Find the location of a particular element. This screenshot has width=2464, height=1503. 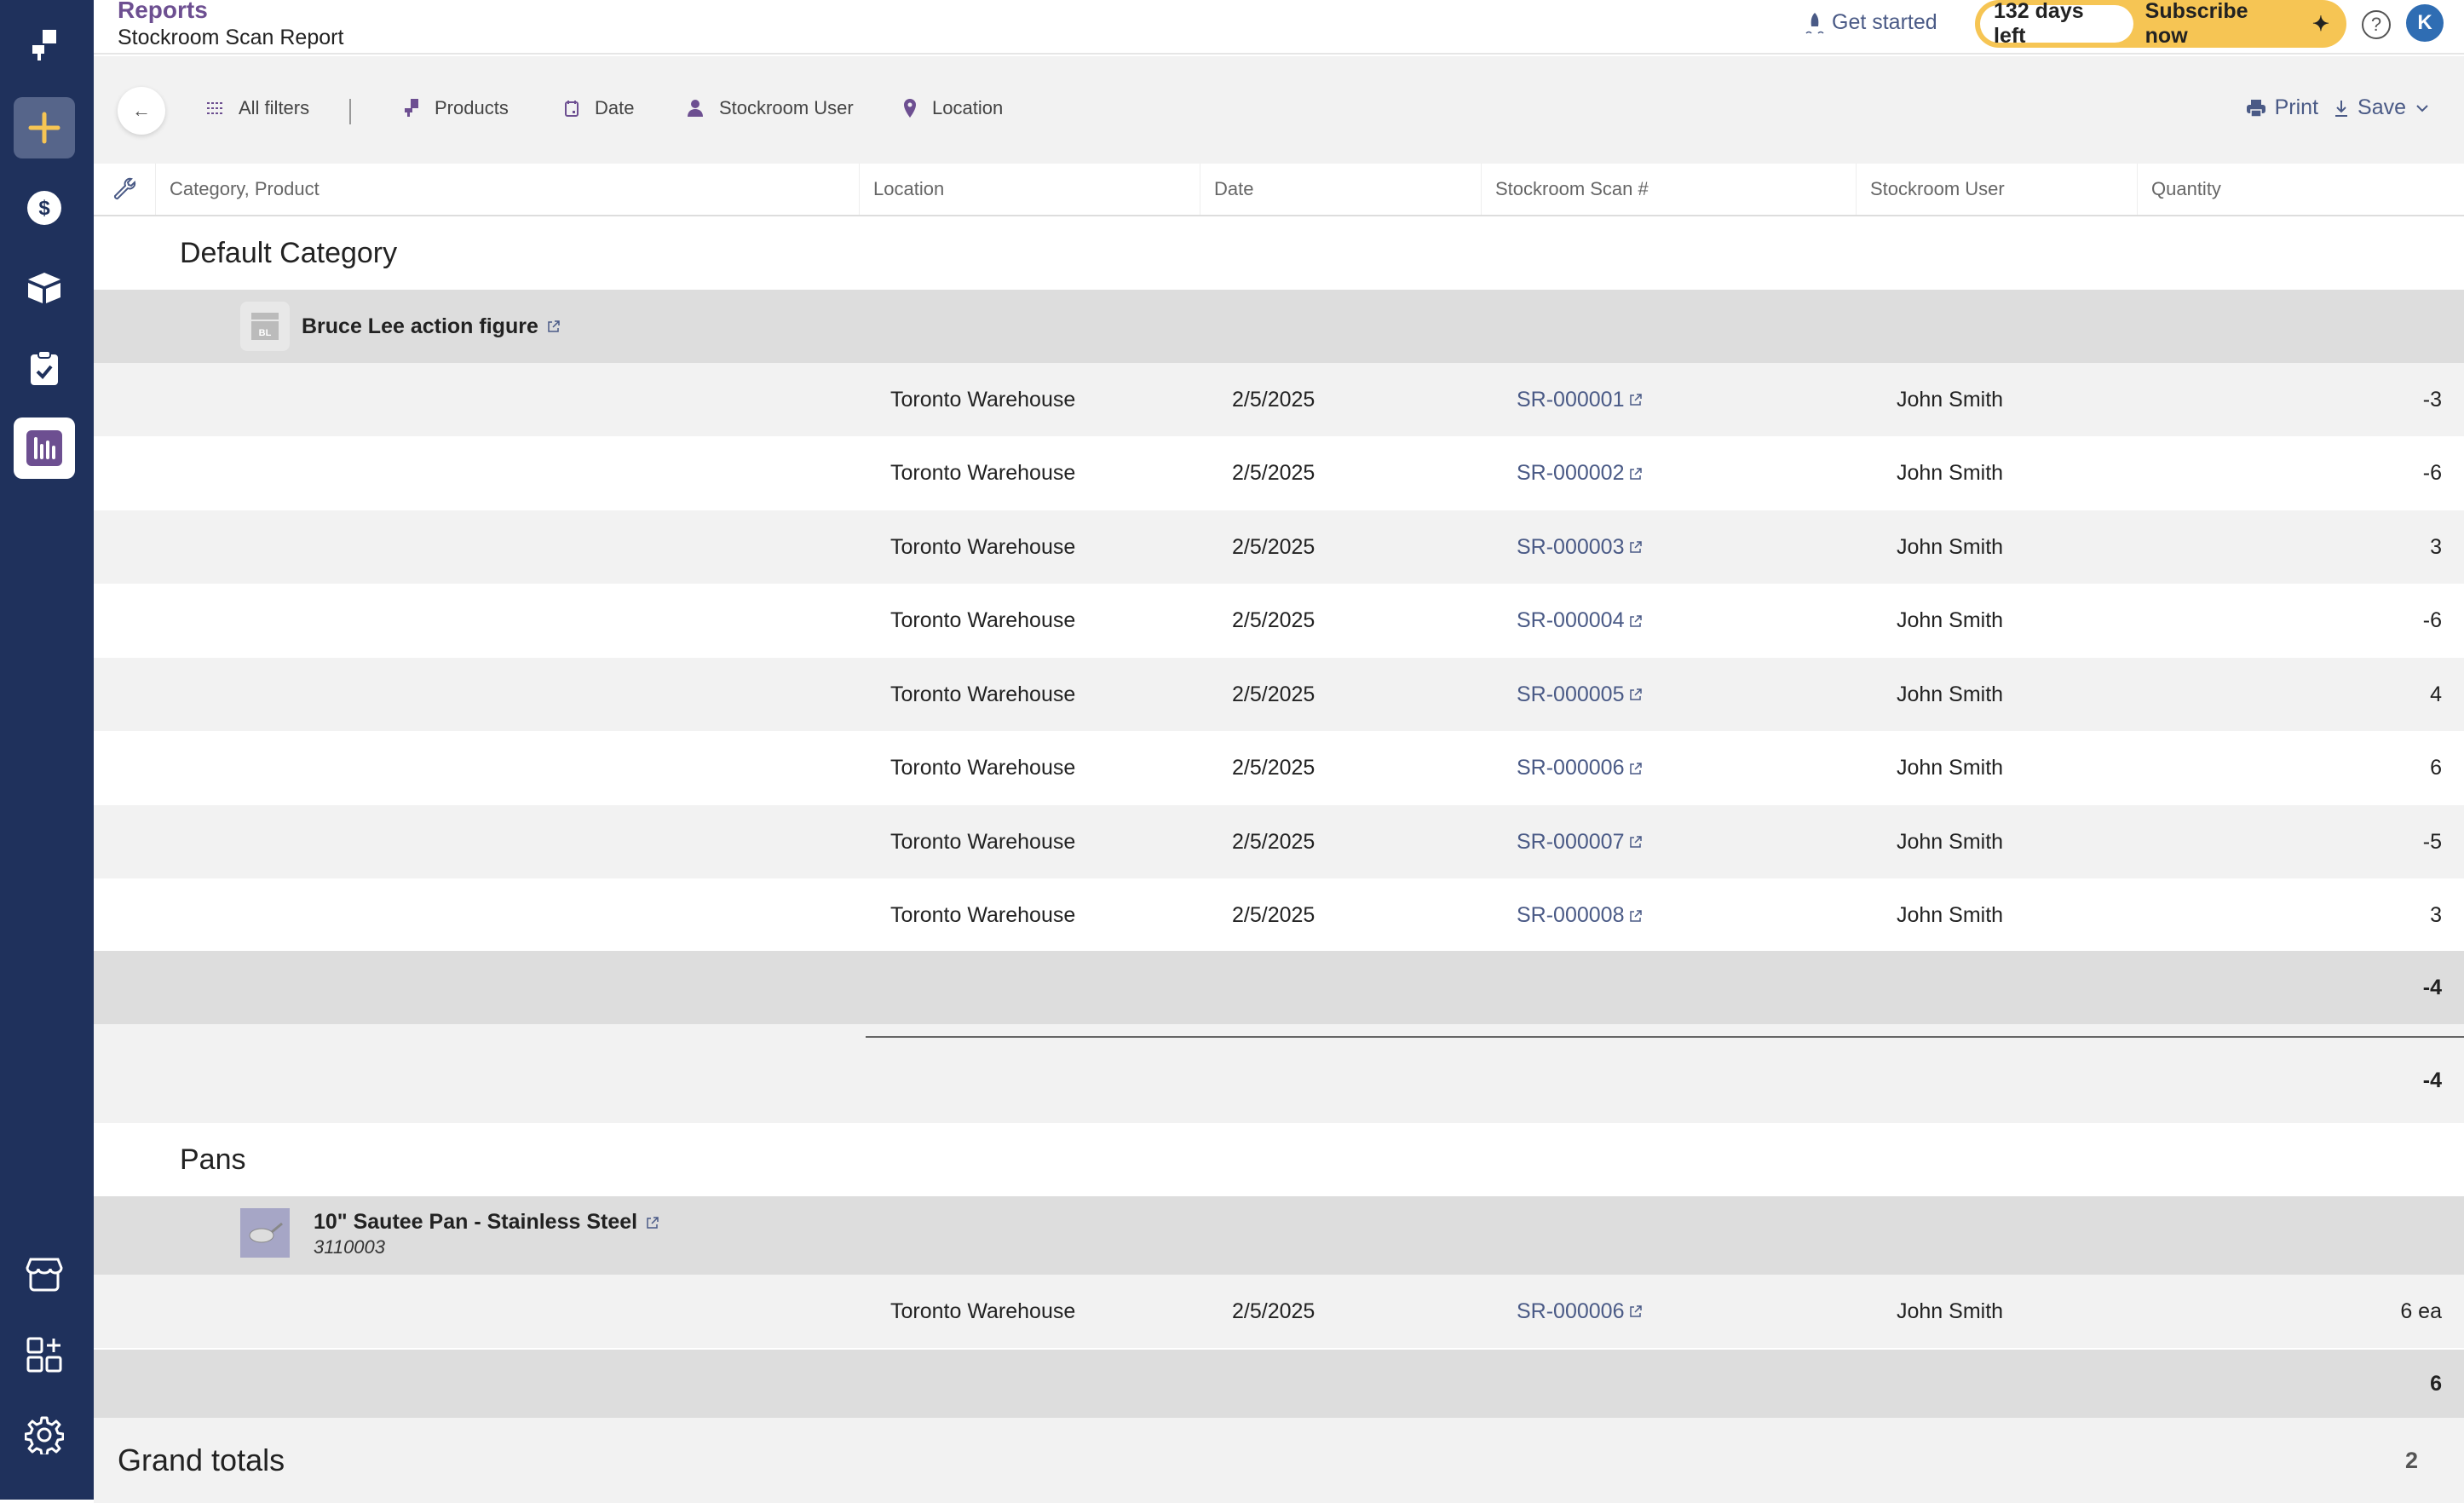

get-started-button: Get started is located at coordinates (1871, 22).